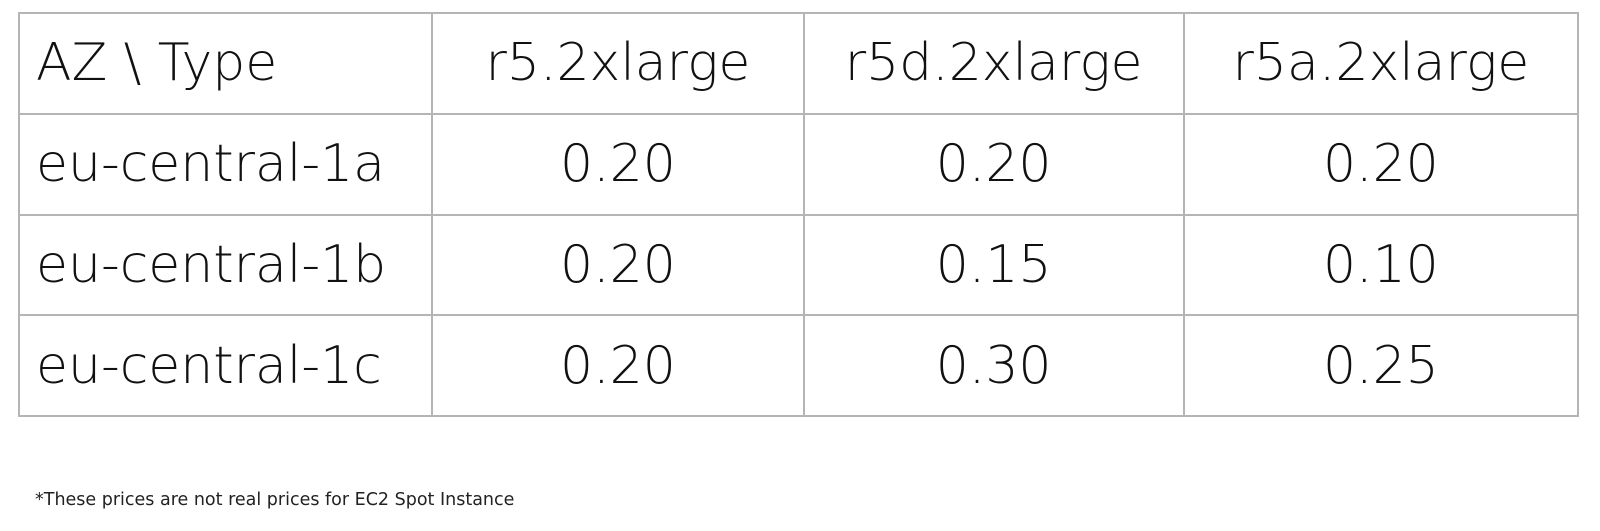  Describe the element at coordinates (225, 63) in the screenshot. I see `corner-header-cell: AZ \ Type` at that location.